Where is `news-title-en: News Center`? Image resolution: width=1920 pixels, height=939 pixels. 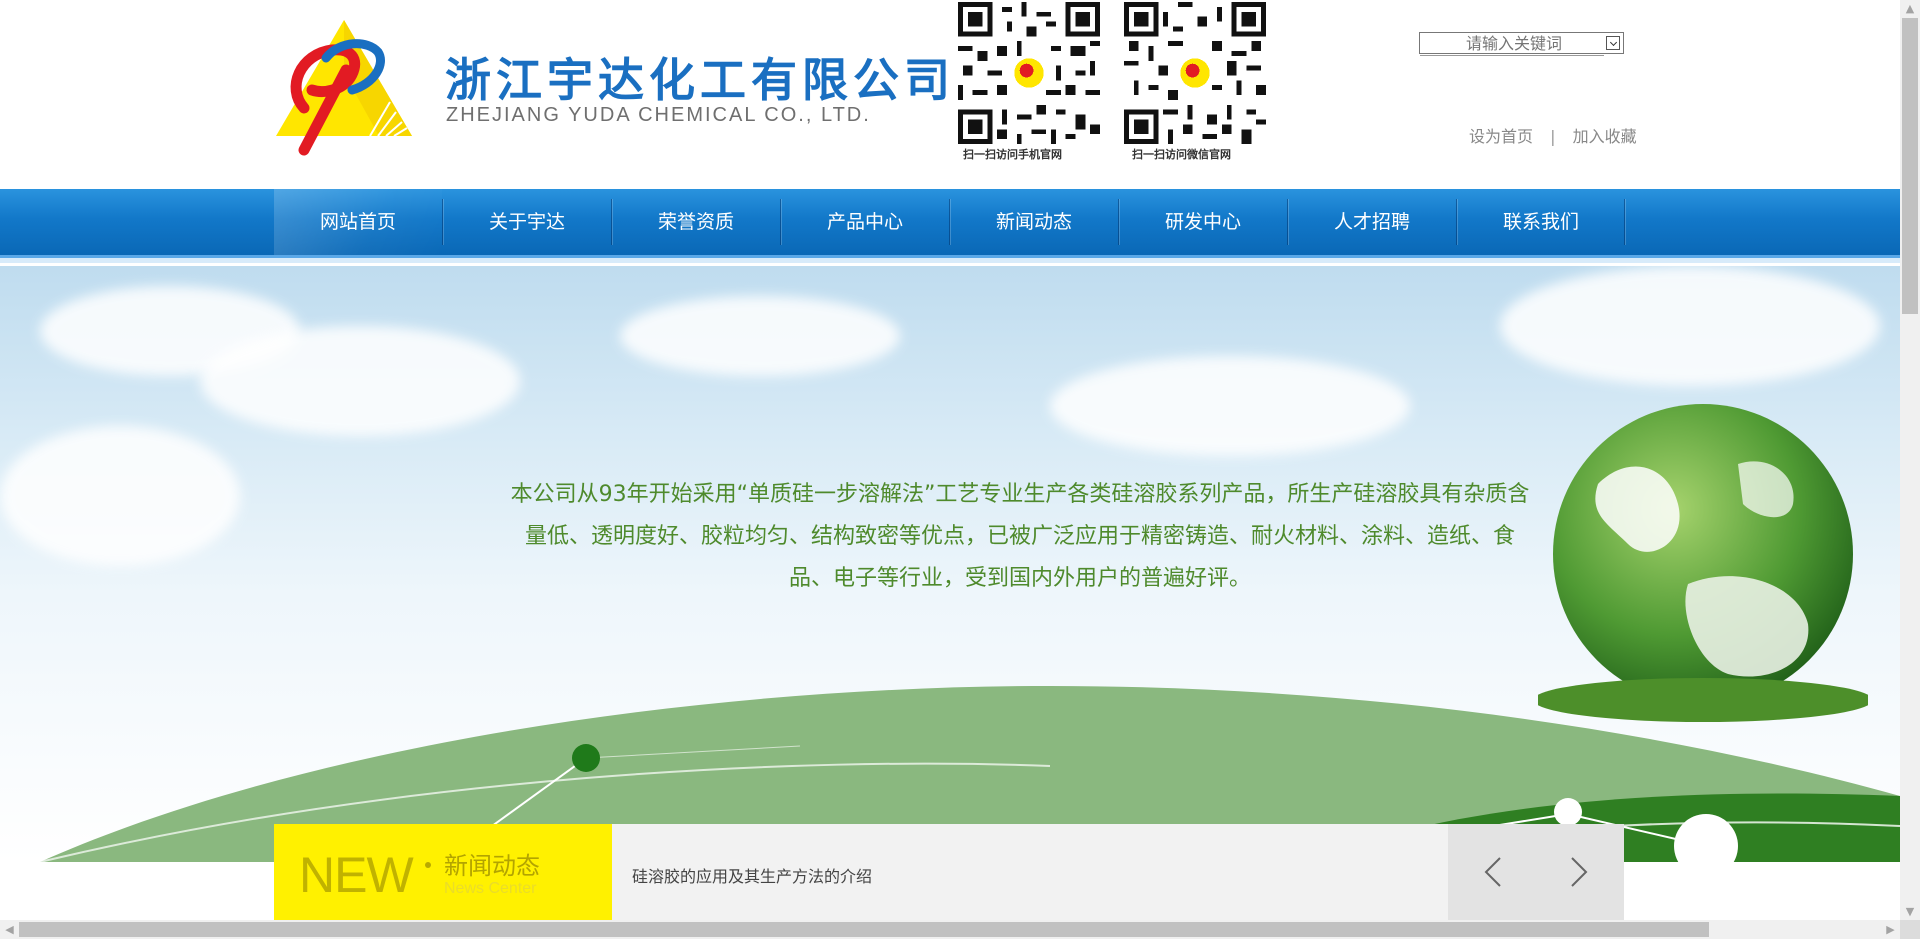
news-title-en: News Center is located at coordinates (490, 888).